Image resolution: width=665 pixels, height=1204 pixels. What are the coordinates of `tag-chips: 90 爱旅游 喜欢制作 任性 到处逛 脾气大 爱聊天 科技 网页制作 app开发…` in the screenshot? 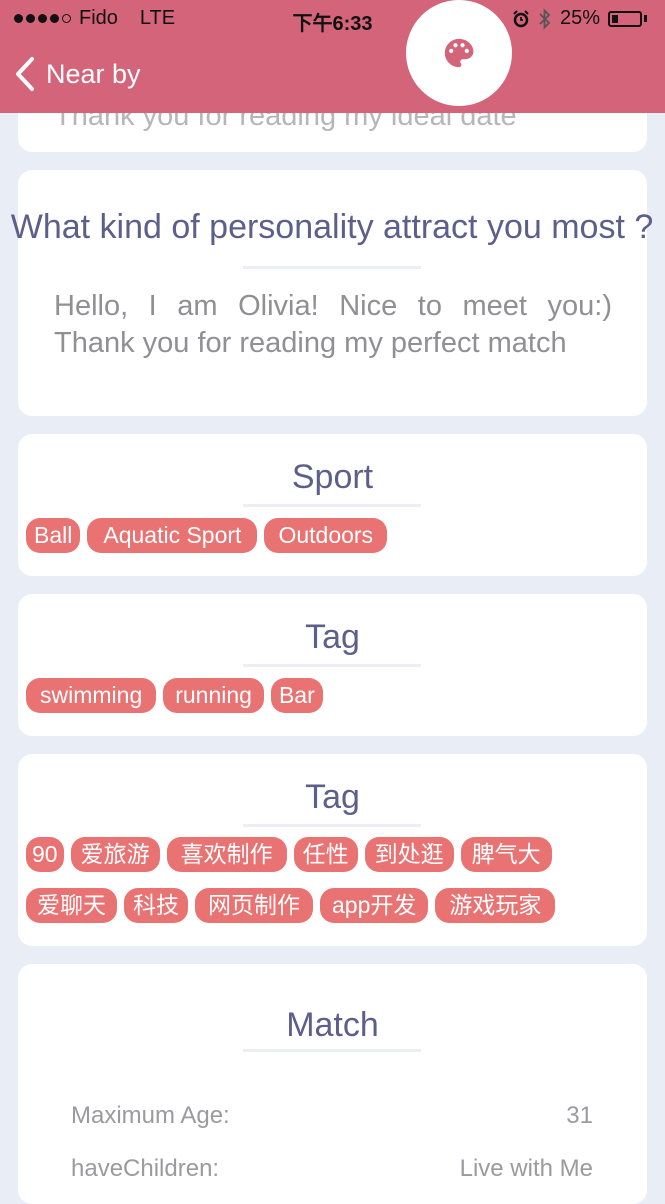 It's located at (326, 880).